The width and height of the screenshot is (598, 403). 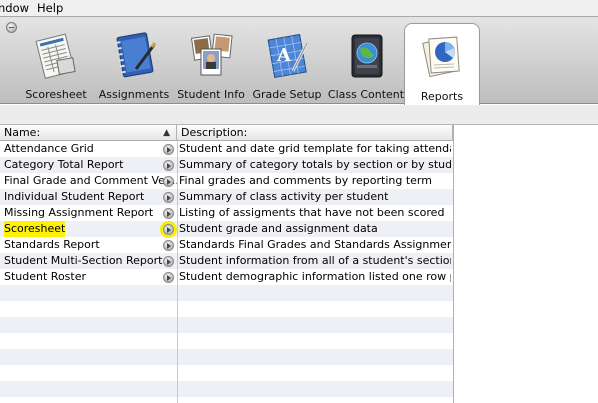 I want to click on tab-scoresheet-label: Scoresheet, so click(x=56, y=94).